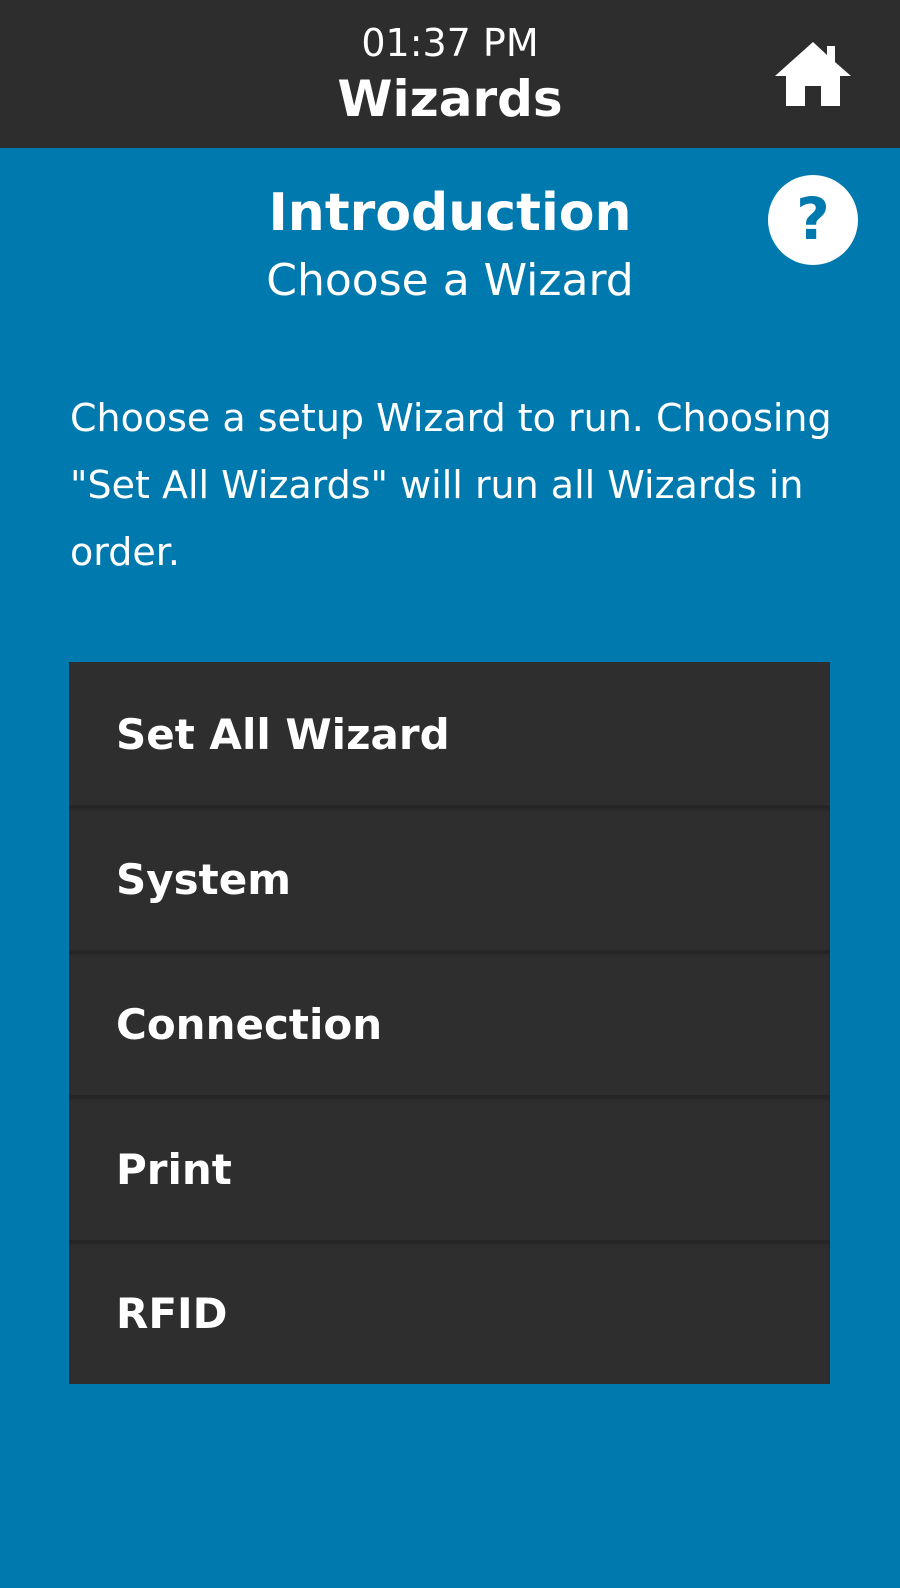 The image size is (900, 1588). I want to click on section-heading: Introduction, so click(450, 213).